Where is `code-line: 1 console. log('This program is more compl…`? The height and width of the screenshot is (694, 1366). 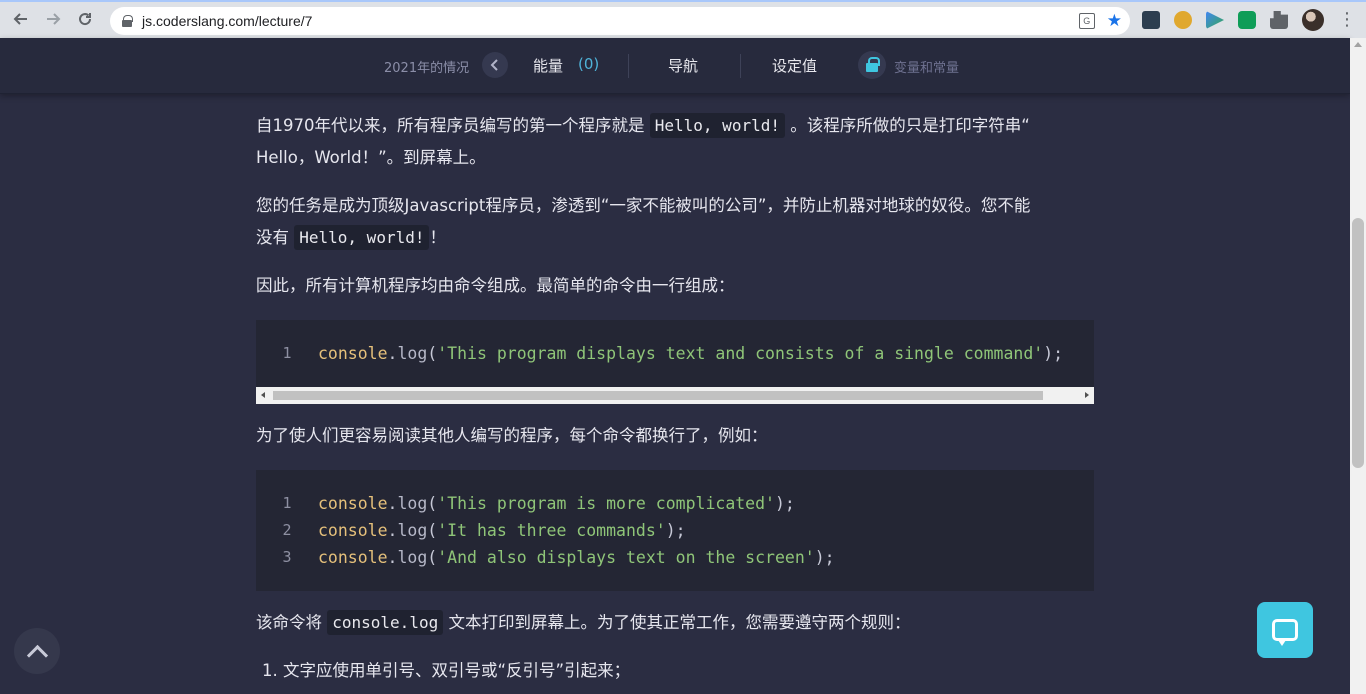
code-line: 1 console. log('This program is more compl… is located at coordinates (675, 503).